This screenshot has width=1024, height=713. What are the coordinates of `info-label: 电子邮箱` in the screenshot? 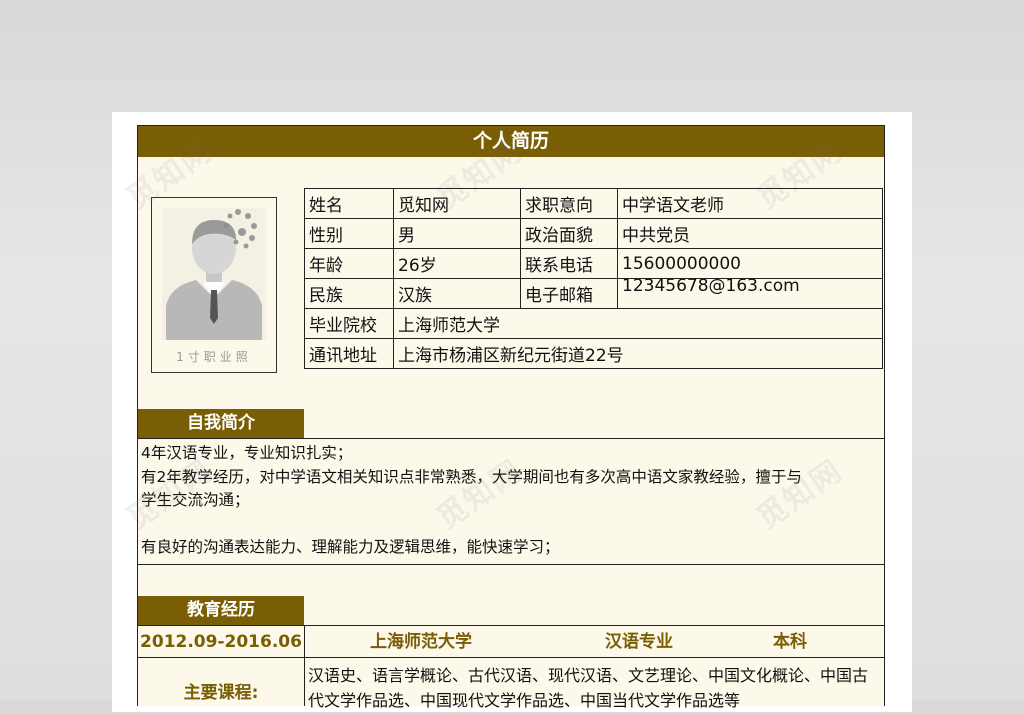 It's located at (569, 293).